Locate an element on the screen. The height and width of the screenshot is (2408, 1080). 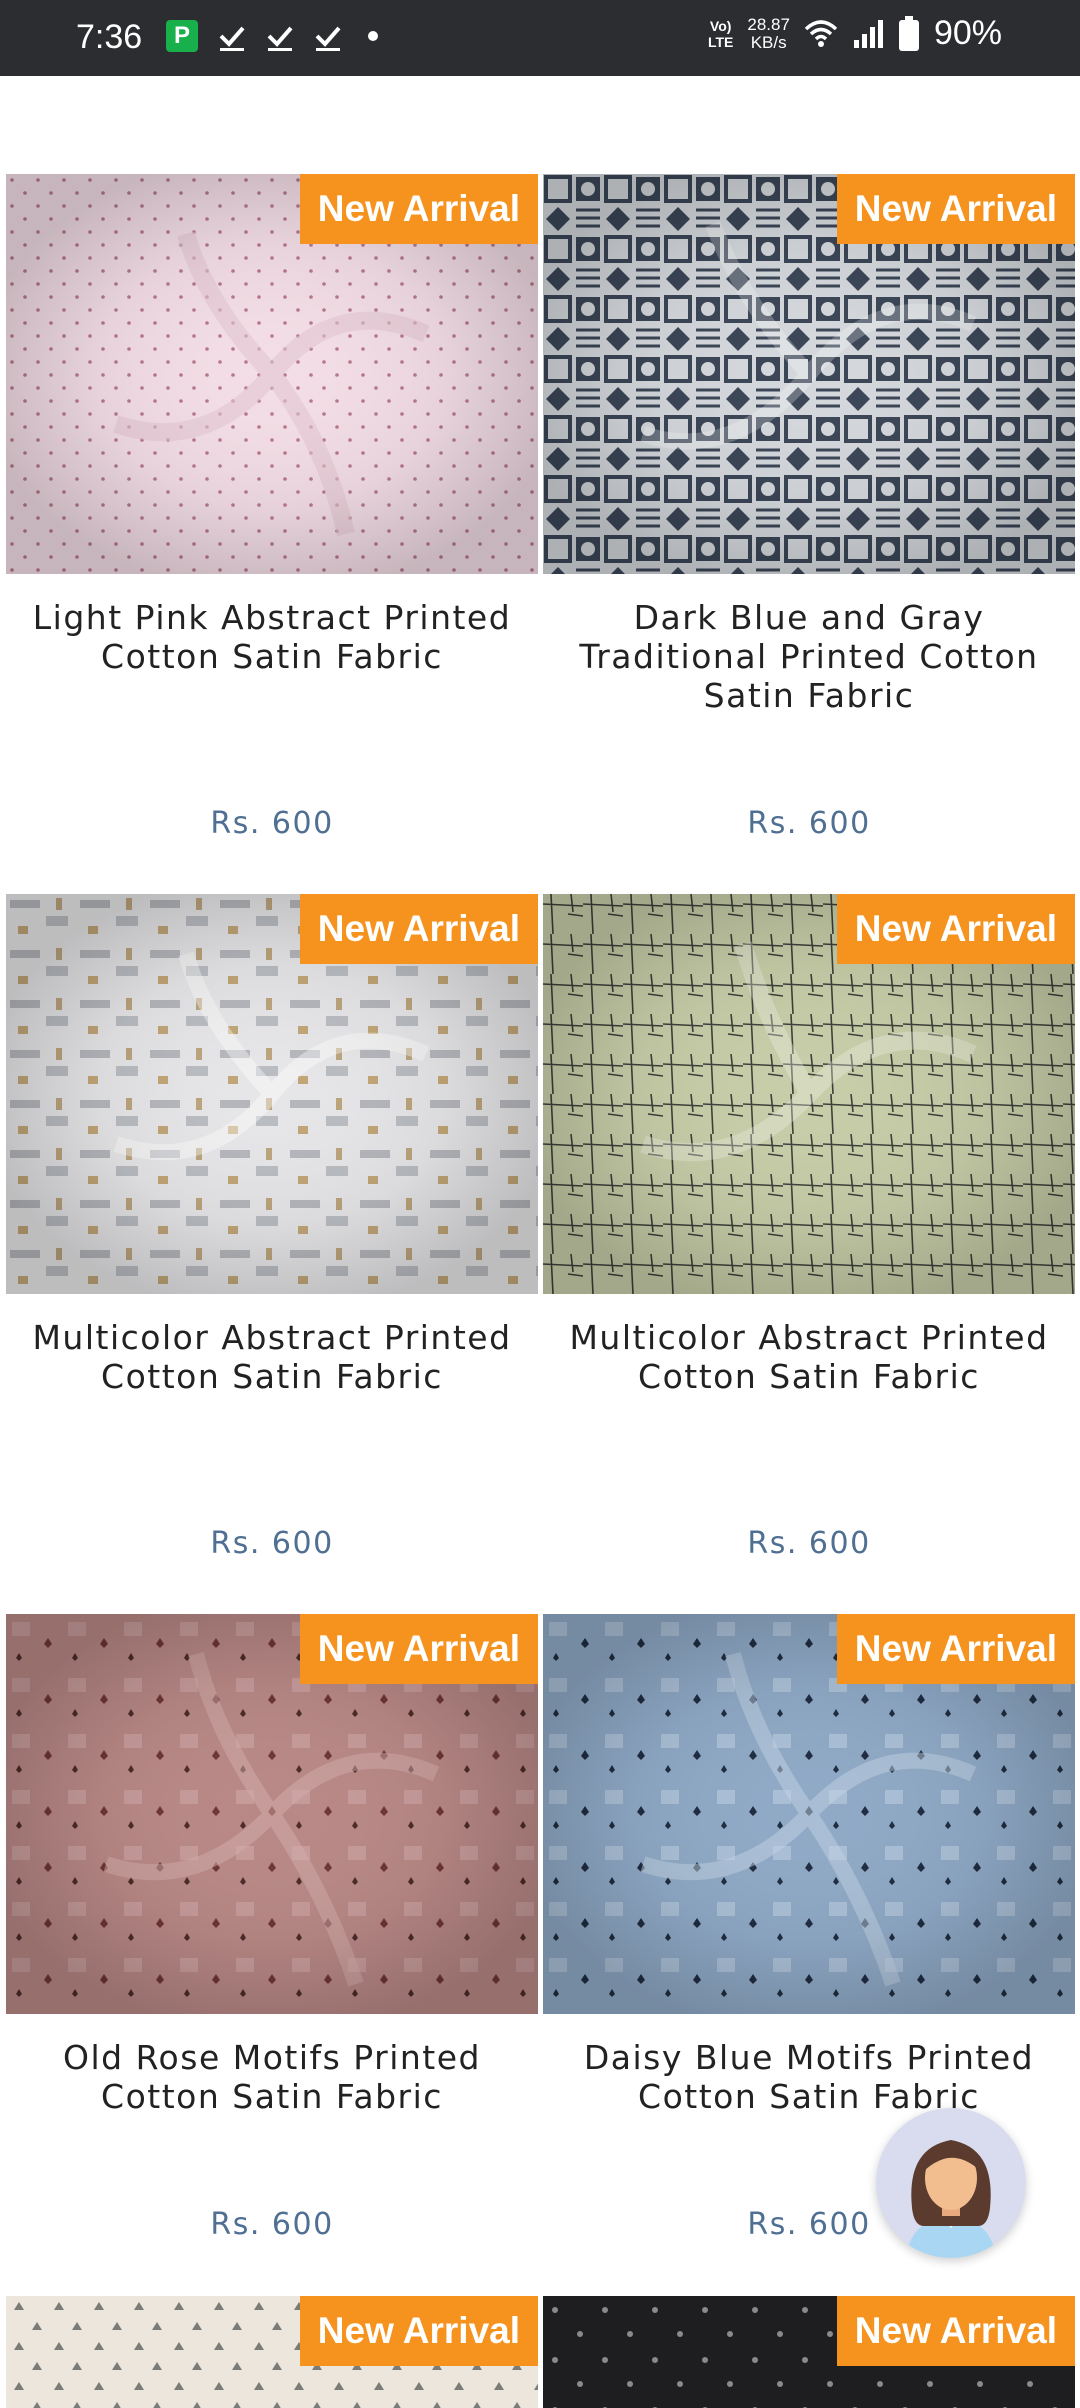
battery-percentage: 90% is located at coordinates (967, 33).